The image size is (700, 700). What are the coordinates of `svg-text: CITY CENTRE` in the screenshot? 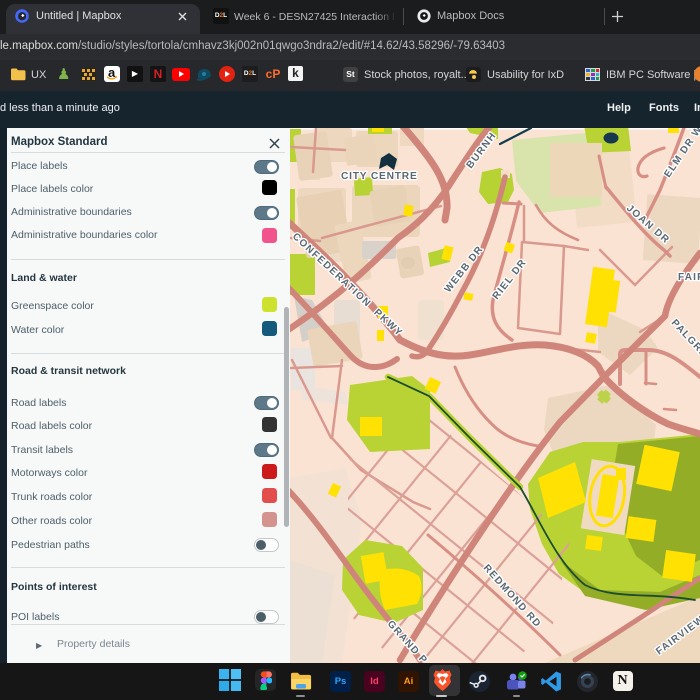 It's located at (379, 176).